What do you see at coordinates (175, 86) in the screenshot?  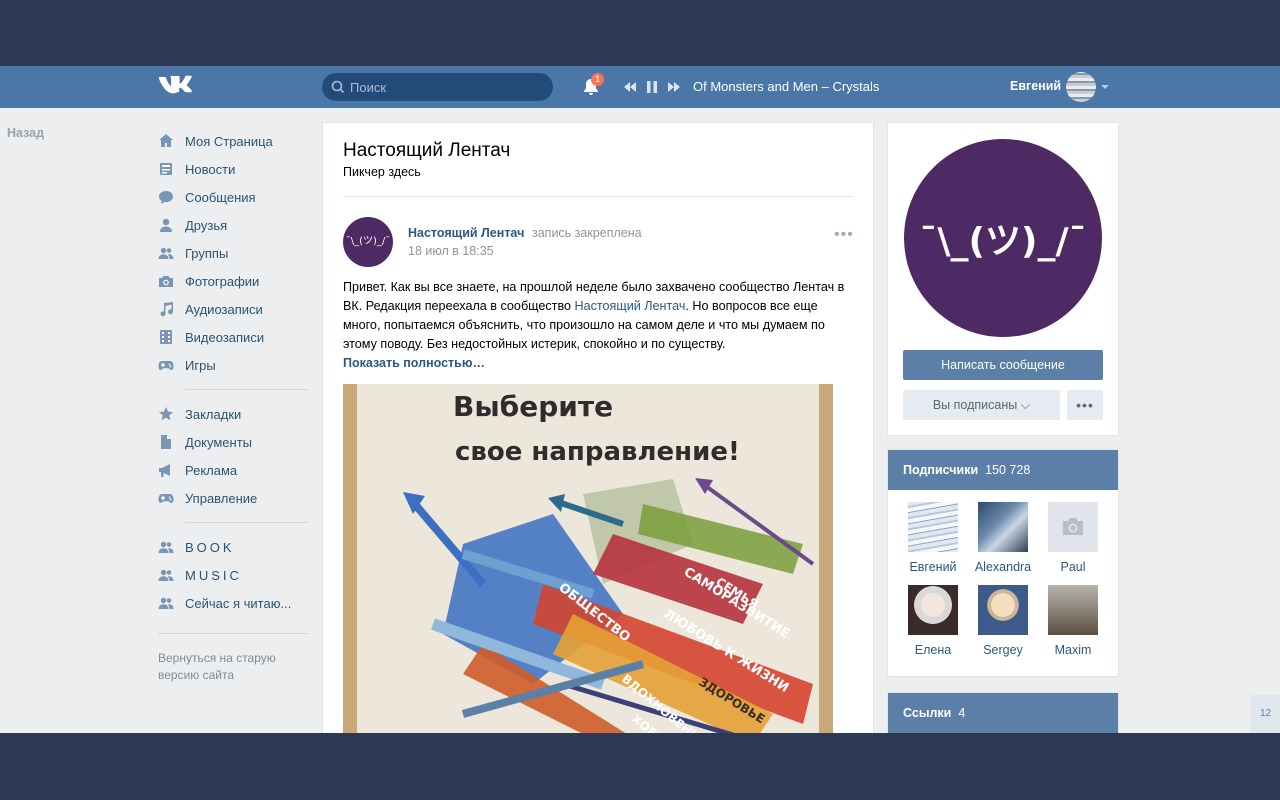 I see `vk-logo` at bounding box center [175, 86].